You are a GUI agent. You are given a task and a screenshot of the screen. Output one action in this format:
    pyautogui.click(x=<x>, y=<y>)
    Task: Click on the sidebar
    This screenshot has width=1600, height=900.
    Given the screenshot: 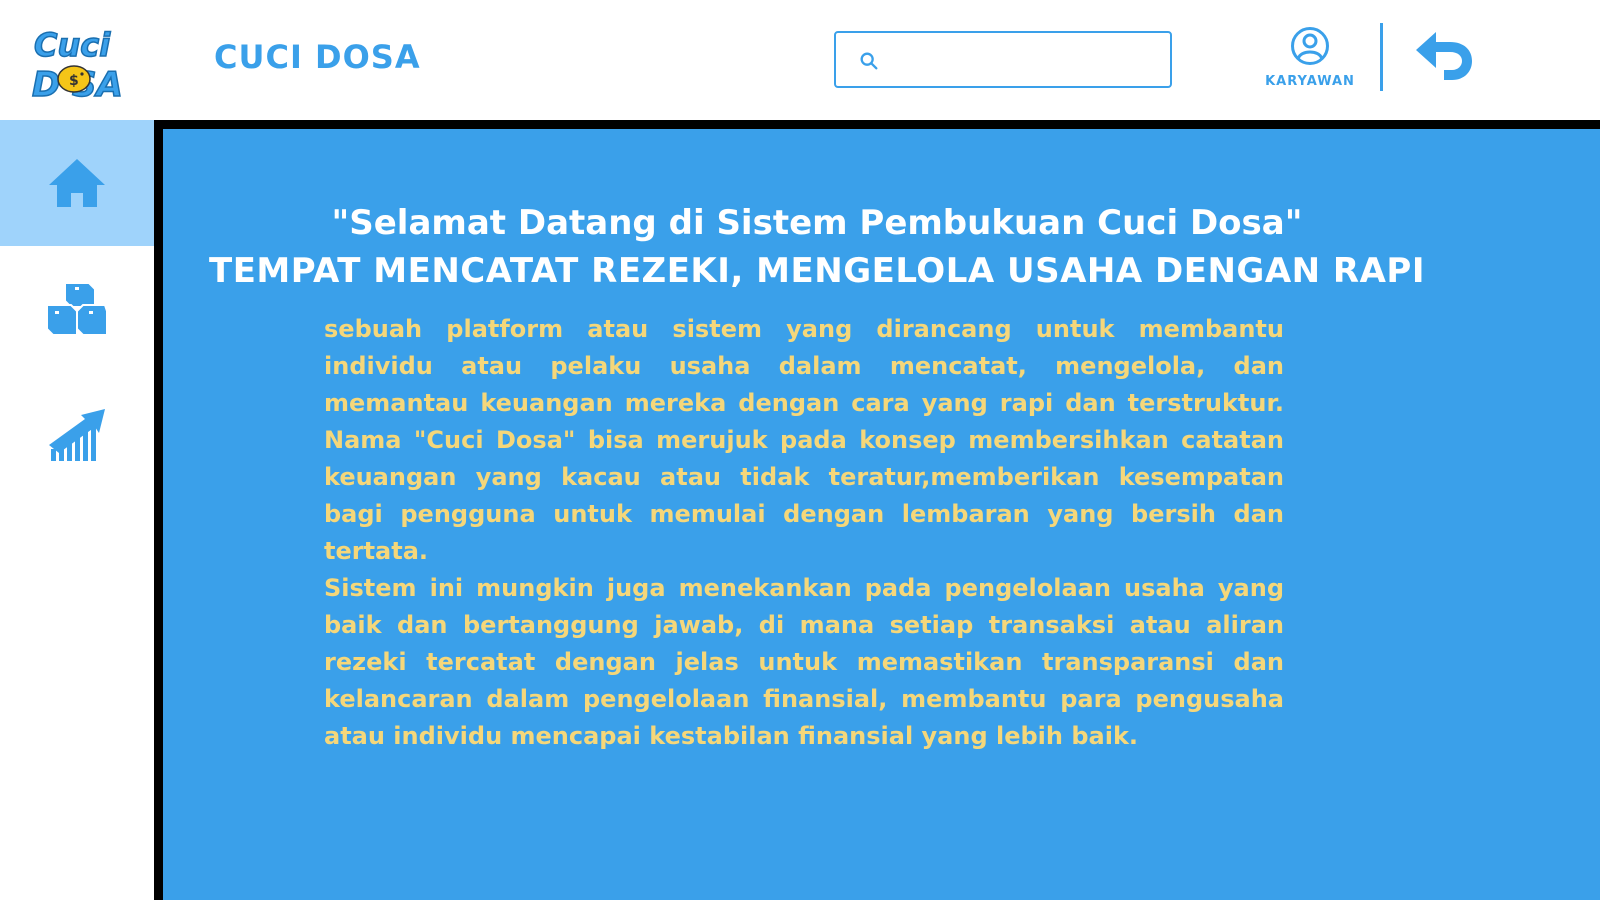 What is the action you would take?
    pyautogui.click(x=77, y=510)
    